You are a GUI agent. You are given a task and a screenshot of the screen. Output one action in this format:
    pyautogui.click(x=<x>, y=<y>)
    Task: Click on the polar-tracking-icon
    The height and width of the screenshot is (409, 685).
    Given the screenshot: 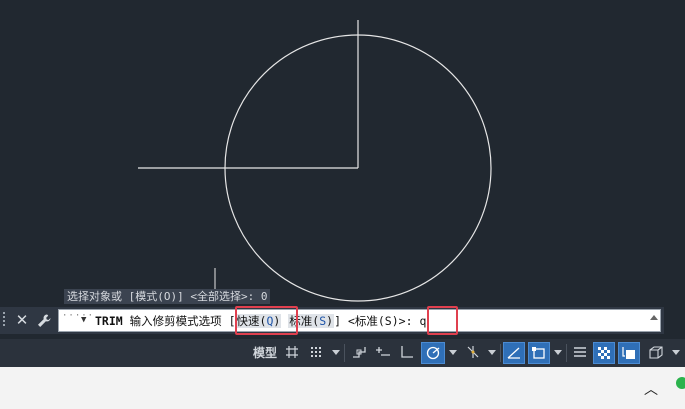 What is the action you would take?
    pyautogui.click(x=433, y=353)
    